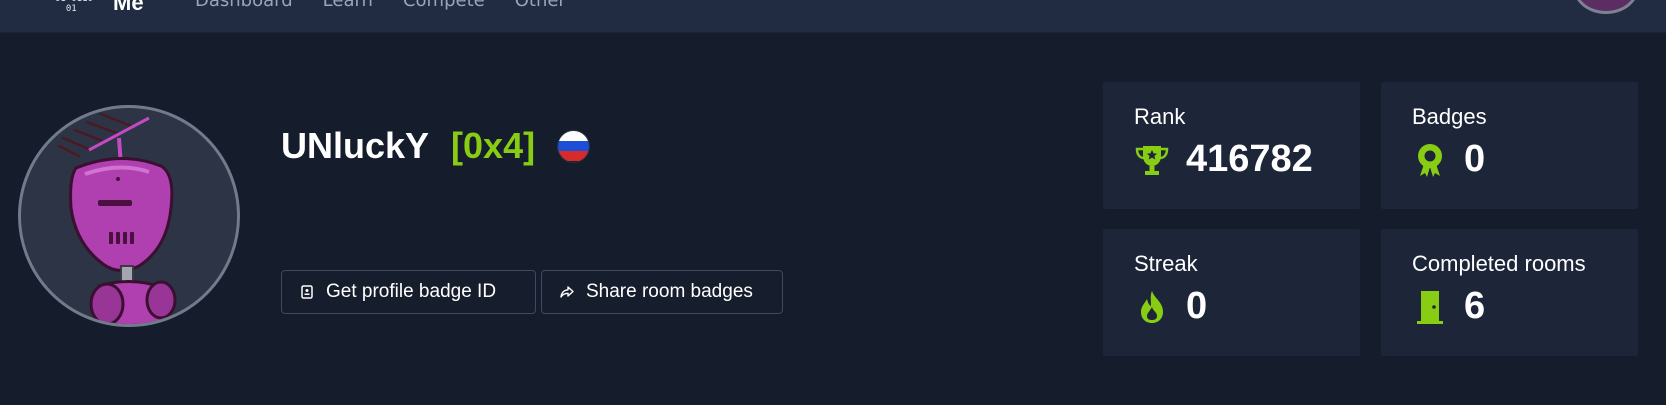  Describe the element at coordinates (1475, 159) in the screenshot. I see `badges-value: 0` at that location.